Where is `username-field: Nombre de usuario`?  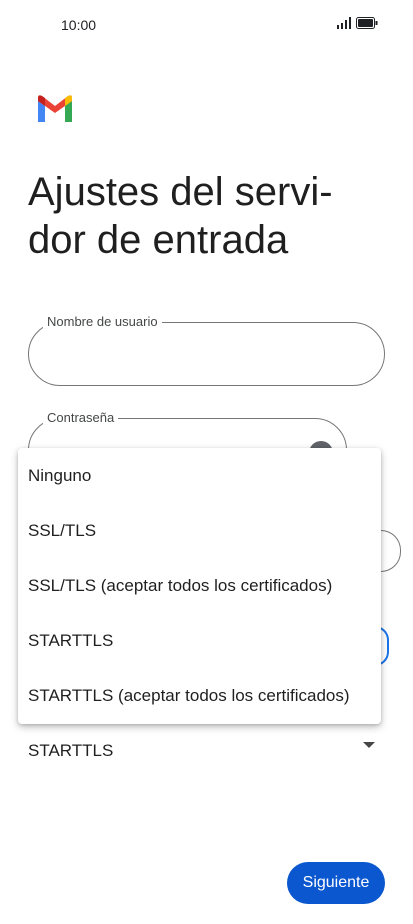
username-field: Nombre de usuario is located at coordinates (206, 350).